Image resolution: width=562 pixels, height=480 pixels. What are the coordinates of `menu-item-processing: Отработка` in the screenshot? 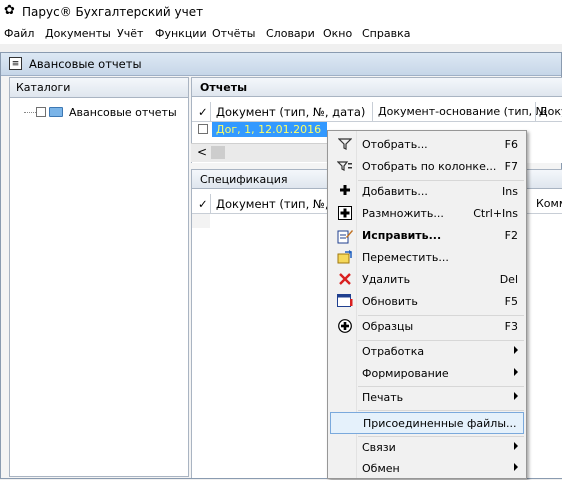 It's located at (427, 352).